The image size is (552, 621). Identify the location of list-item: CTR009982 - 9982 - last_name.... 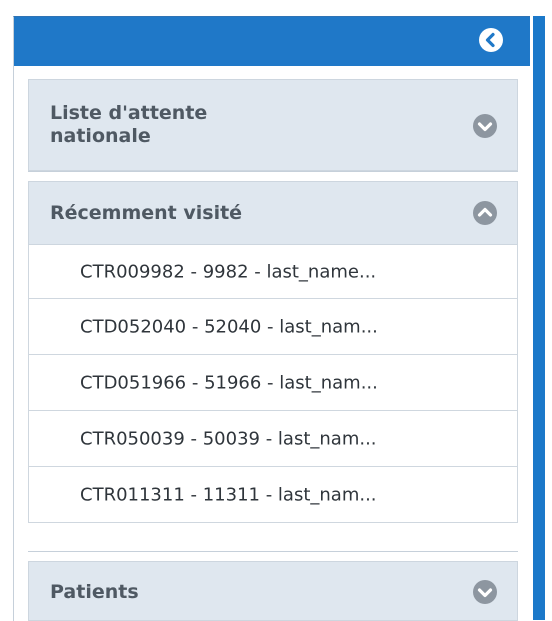
(273, 272).